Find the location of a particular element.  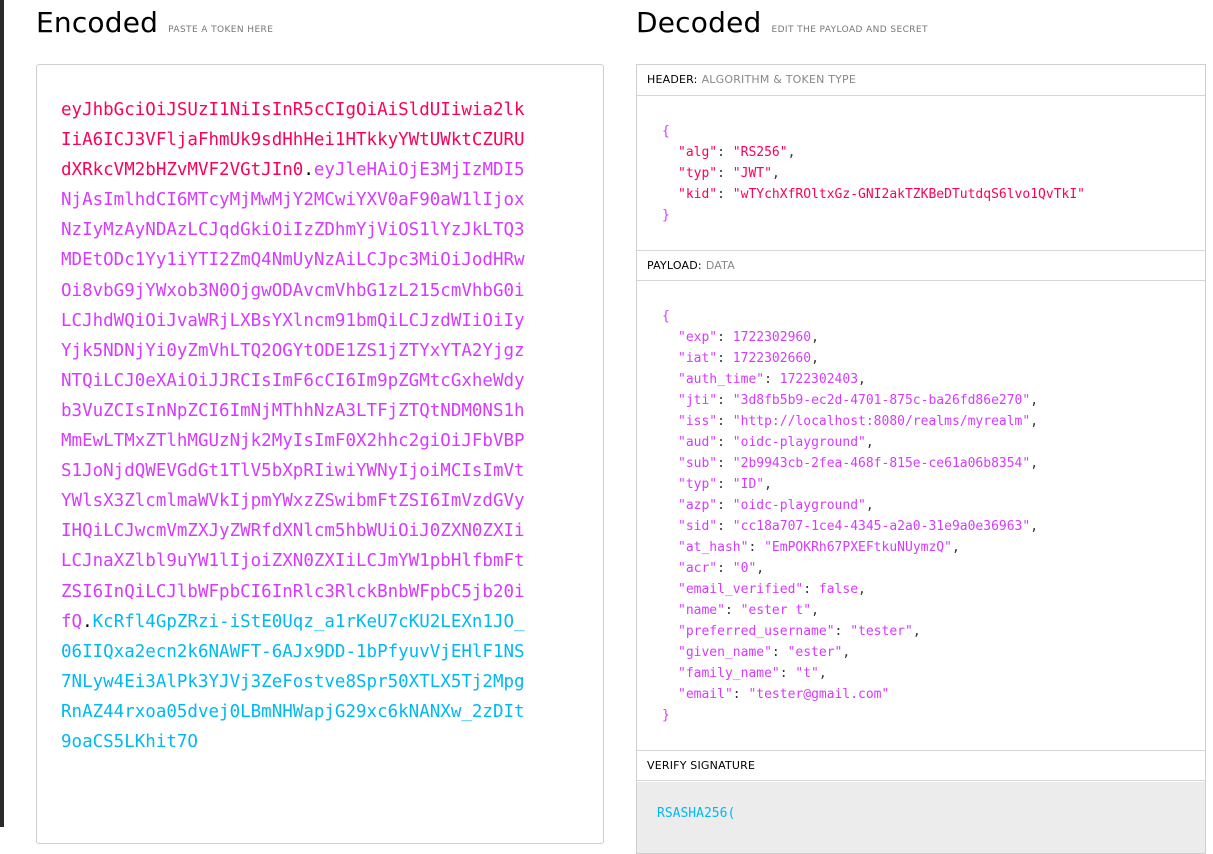

json-value: "ester" is located at coordinates (815, 652).